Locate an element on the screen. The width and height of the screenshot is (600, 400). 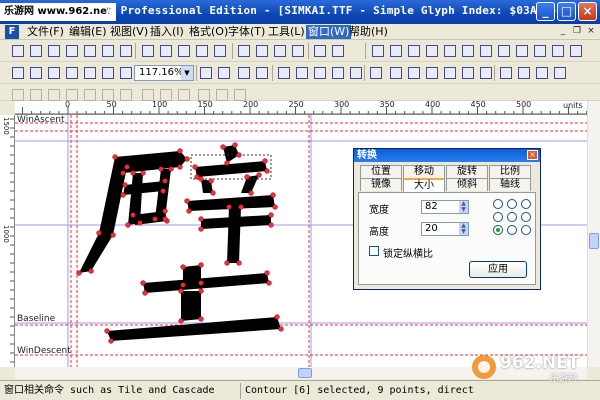
vertical-scroll-thumb is located at coordinates (594, 241).